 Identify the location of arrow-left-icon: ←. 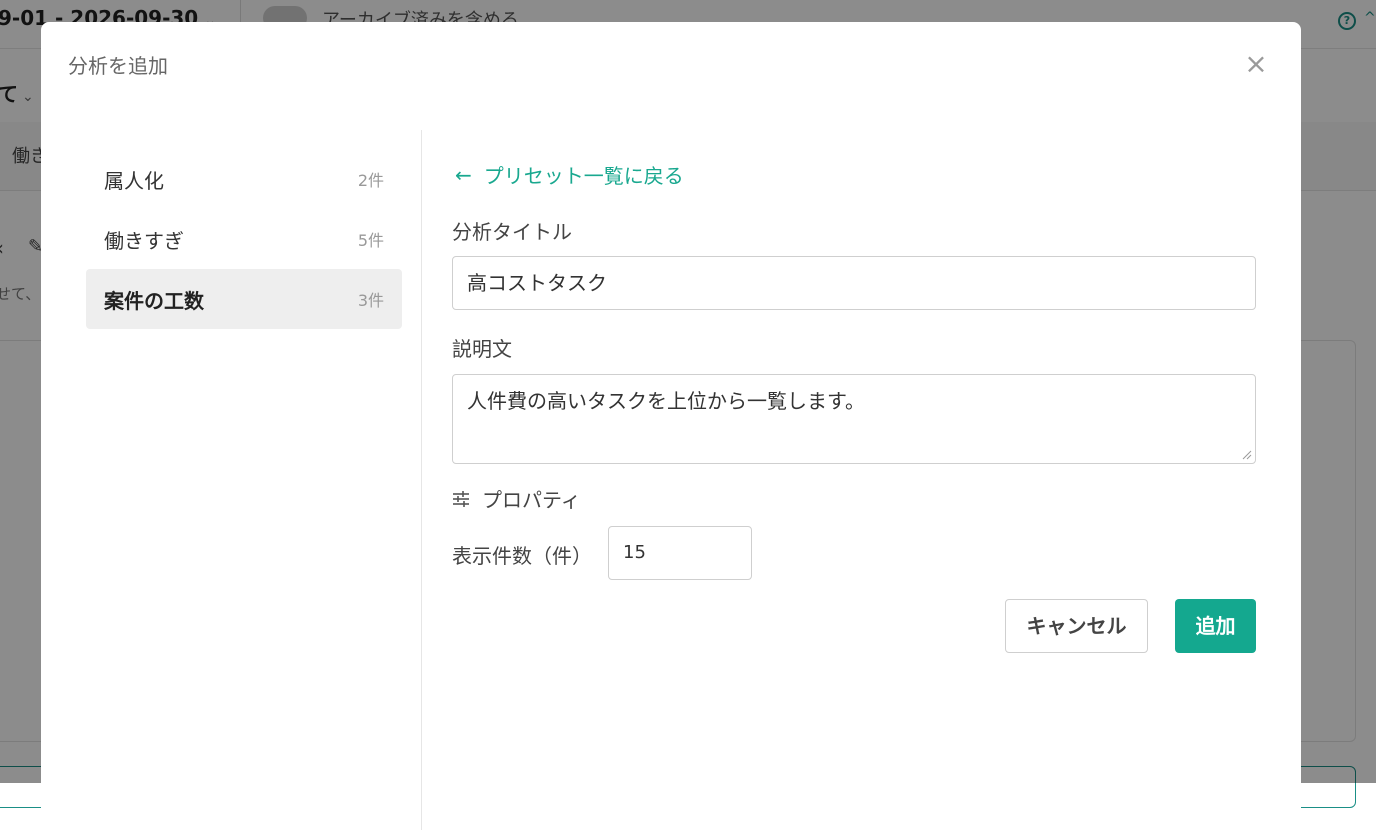
(463, 174).